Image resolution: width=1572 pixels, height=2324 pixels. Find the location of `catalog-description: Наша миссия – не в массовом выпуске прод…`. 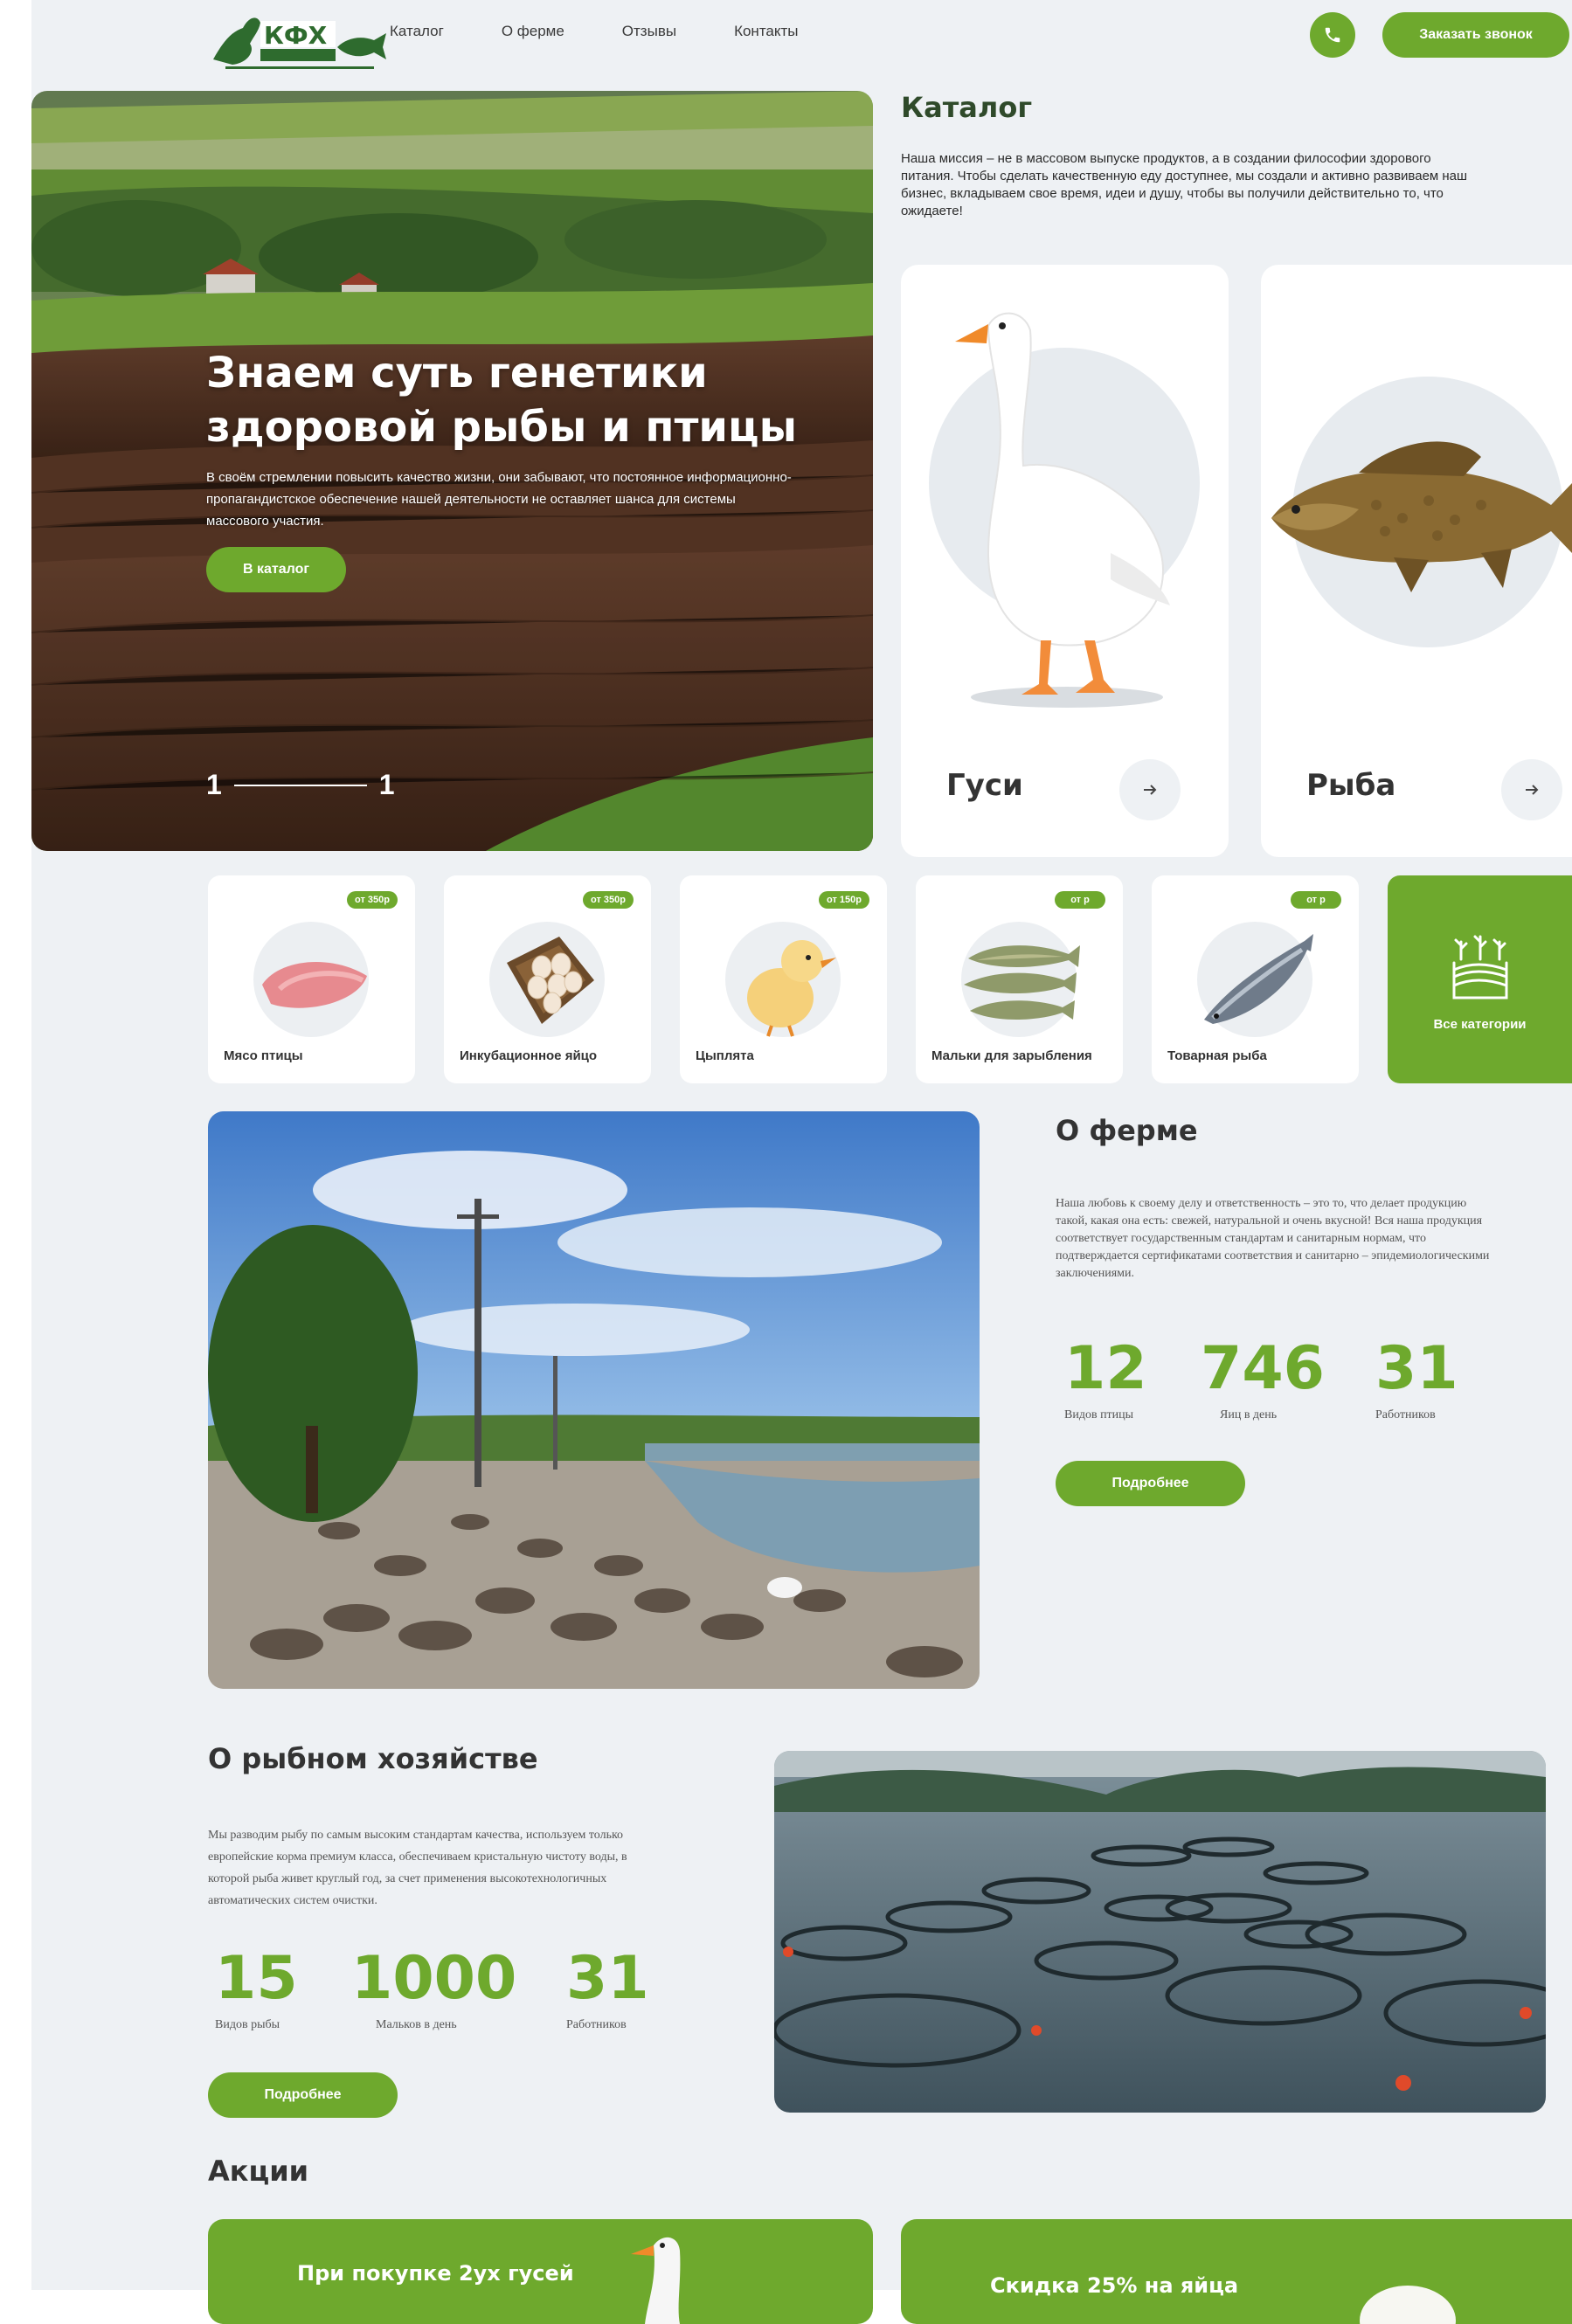

catalog-description: Наша миссия – не в массовом выпуске прод… is located at coordinates (1184, 184).